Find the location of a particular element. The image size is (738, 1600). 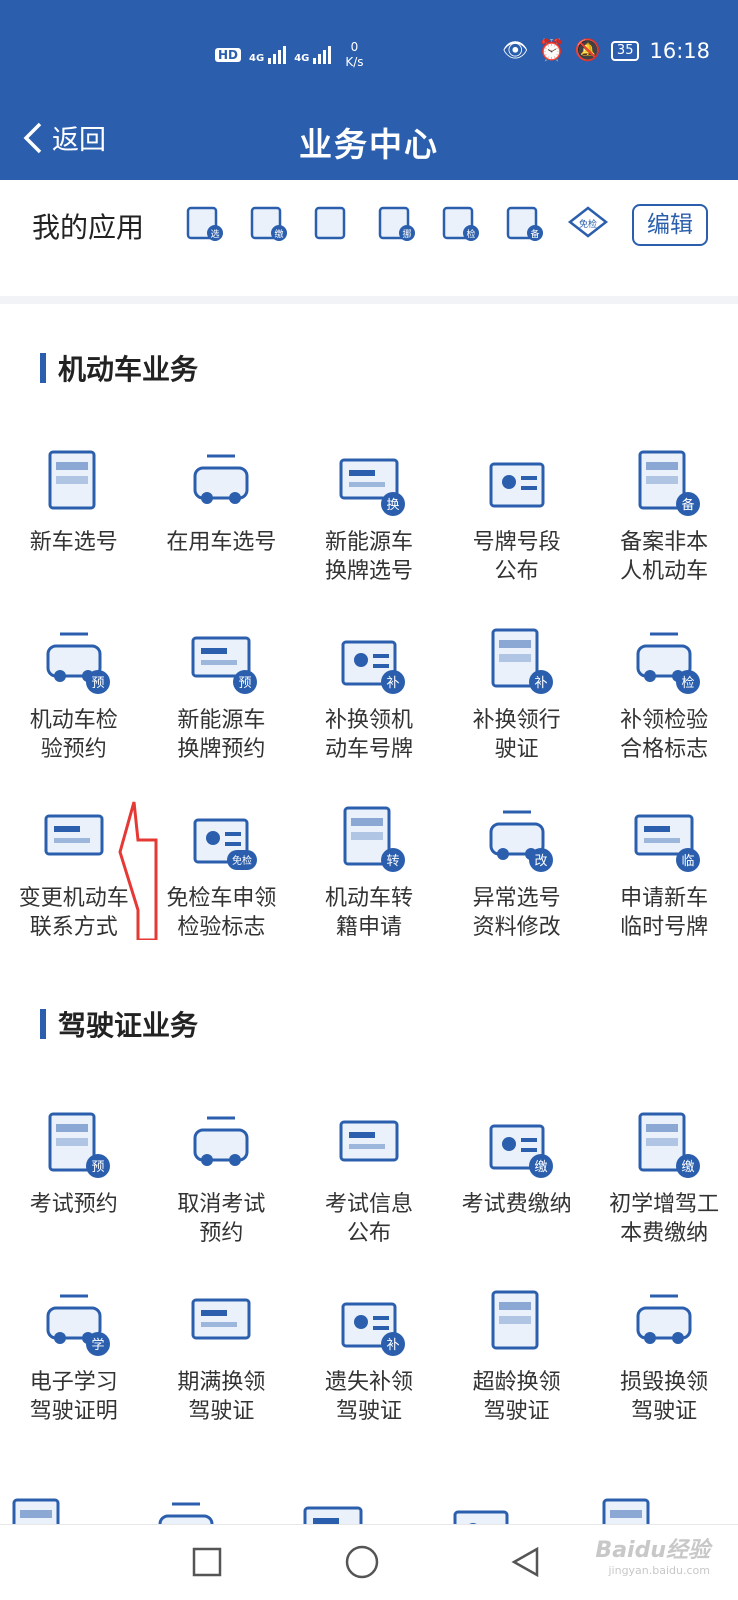

partial-row is located at coordinates (369, 1507).